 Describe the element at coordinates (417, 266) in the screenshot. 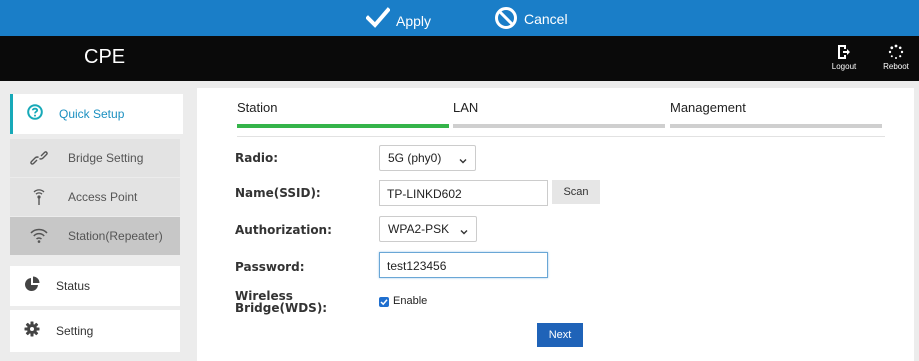

I see `password-input-value: test123456` at that location.